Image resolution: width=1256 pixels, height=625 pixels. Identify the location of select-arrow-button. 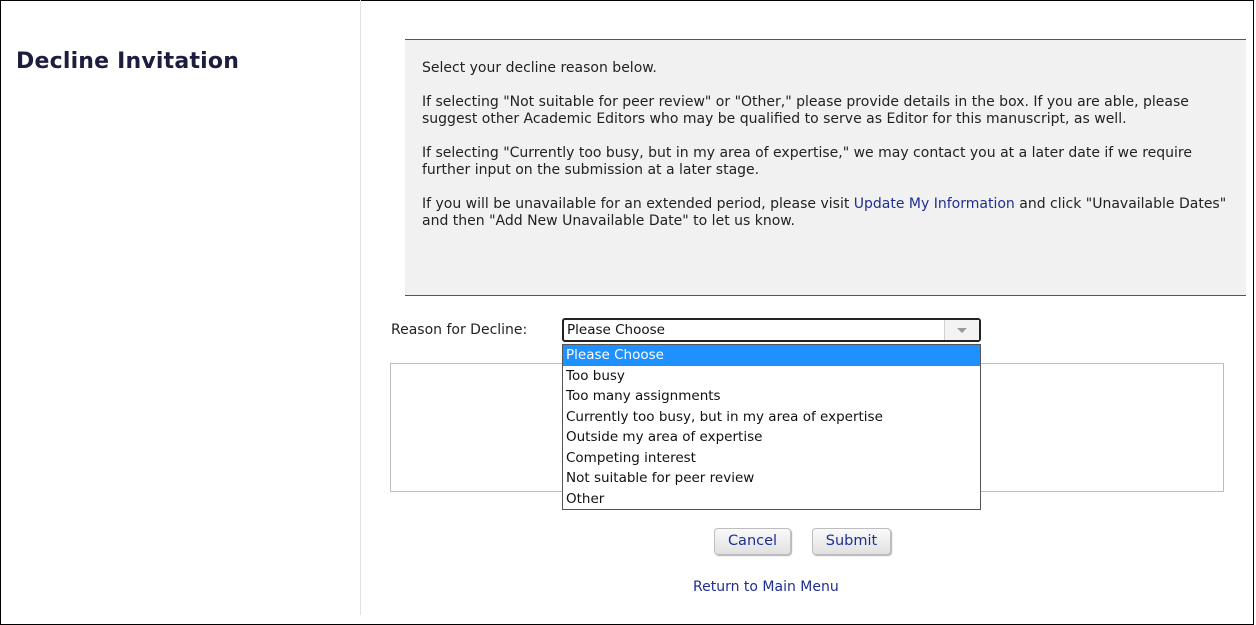
(961, 330).